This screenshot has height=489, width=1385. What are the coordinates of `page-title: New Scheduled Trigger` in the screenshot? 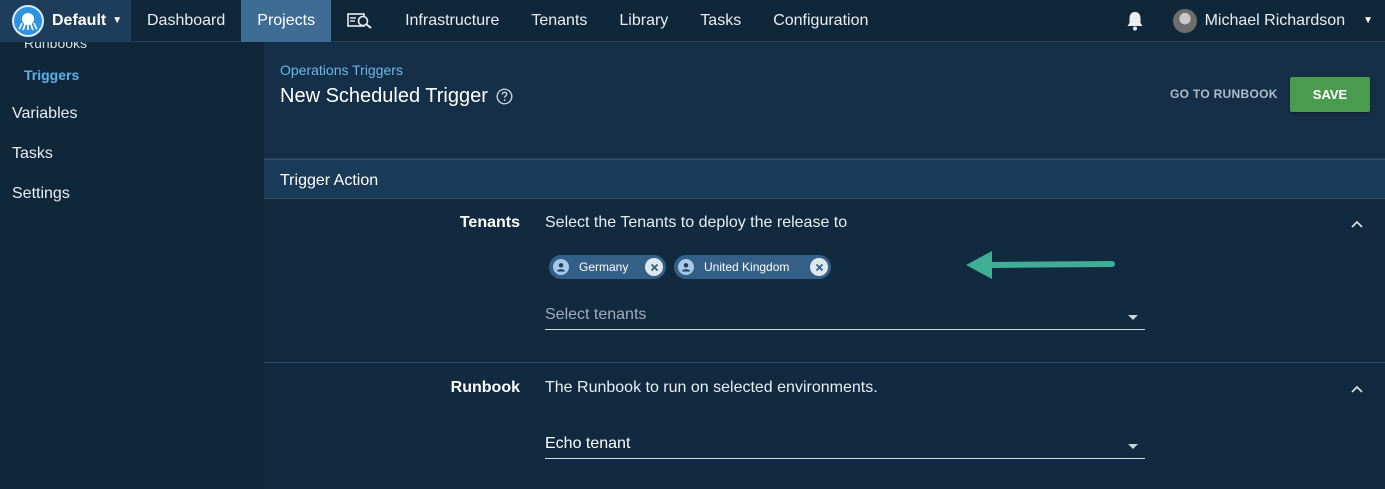 It's located at (396, 96).